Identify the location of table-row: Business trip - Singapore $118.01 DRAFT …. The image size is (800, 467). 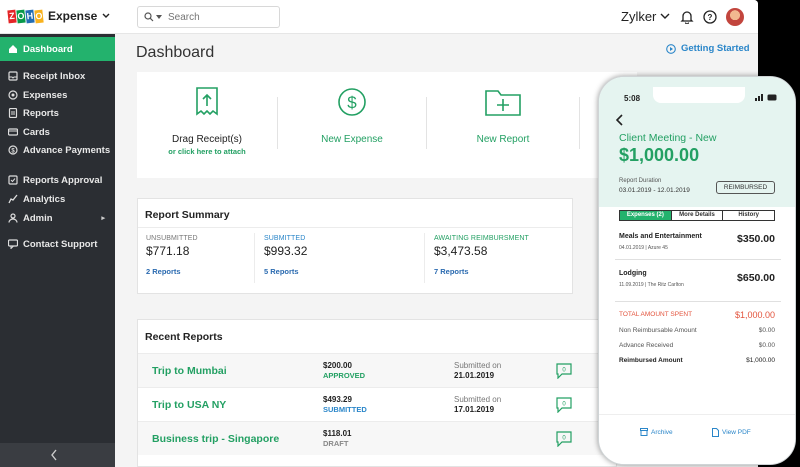
(377, 438).